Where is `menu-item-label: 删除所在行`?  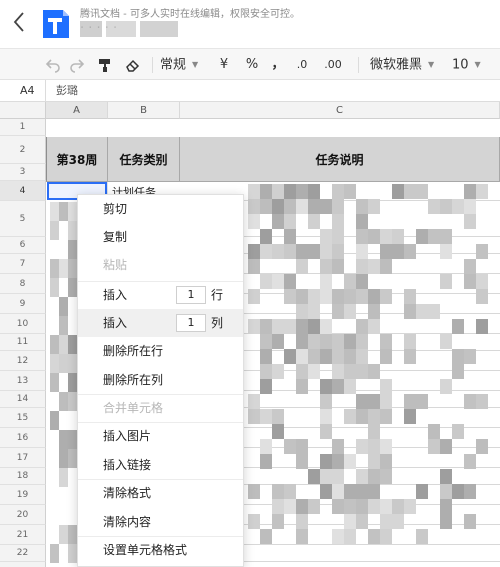
menu-item-label: 删除所在行 is located at coordinates (133, 351).